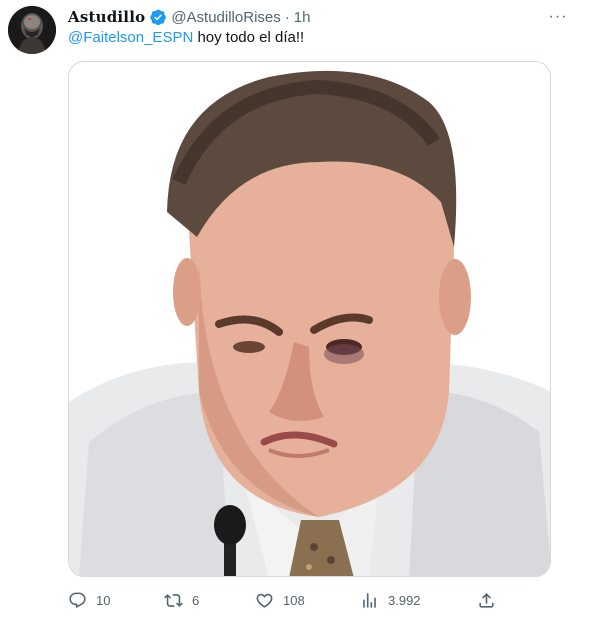  Describe the element at coordinates (89, 600) in the screenshot. I see `reply-button: 10` at that location.